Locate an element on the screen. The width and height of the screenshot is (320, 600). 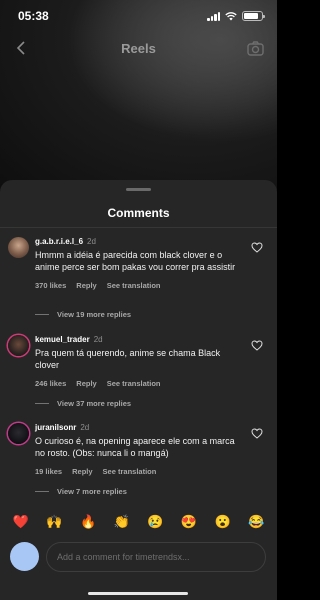
comment-username: g.a.b.r.i.e.l_6 is located at coordinates (59, 241).